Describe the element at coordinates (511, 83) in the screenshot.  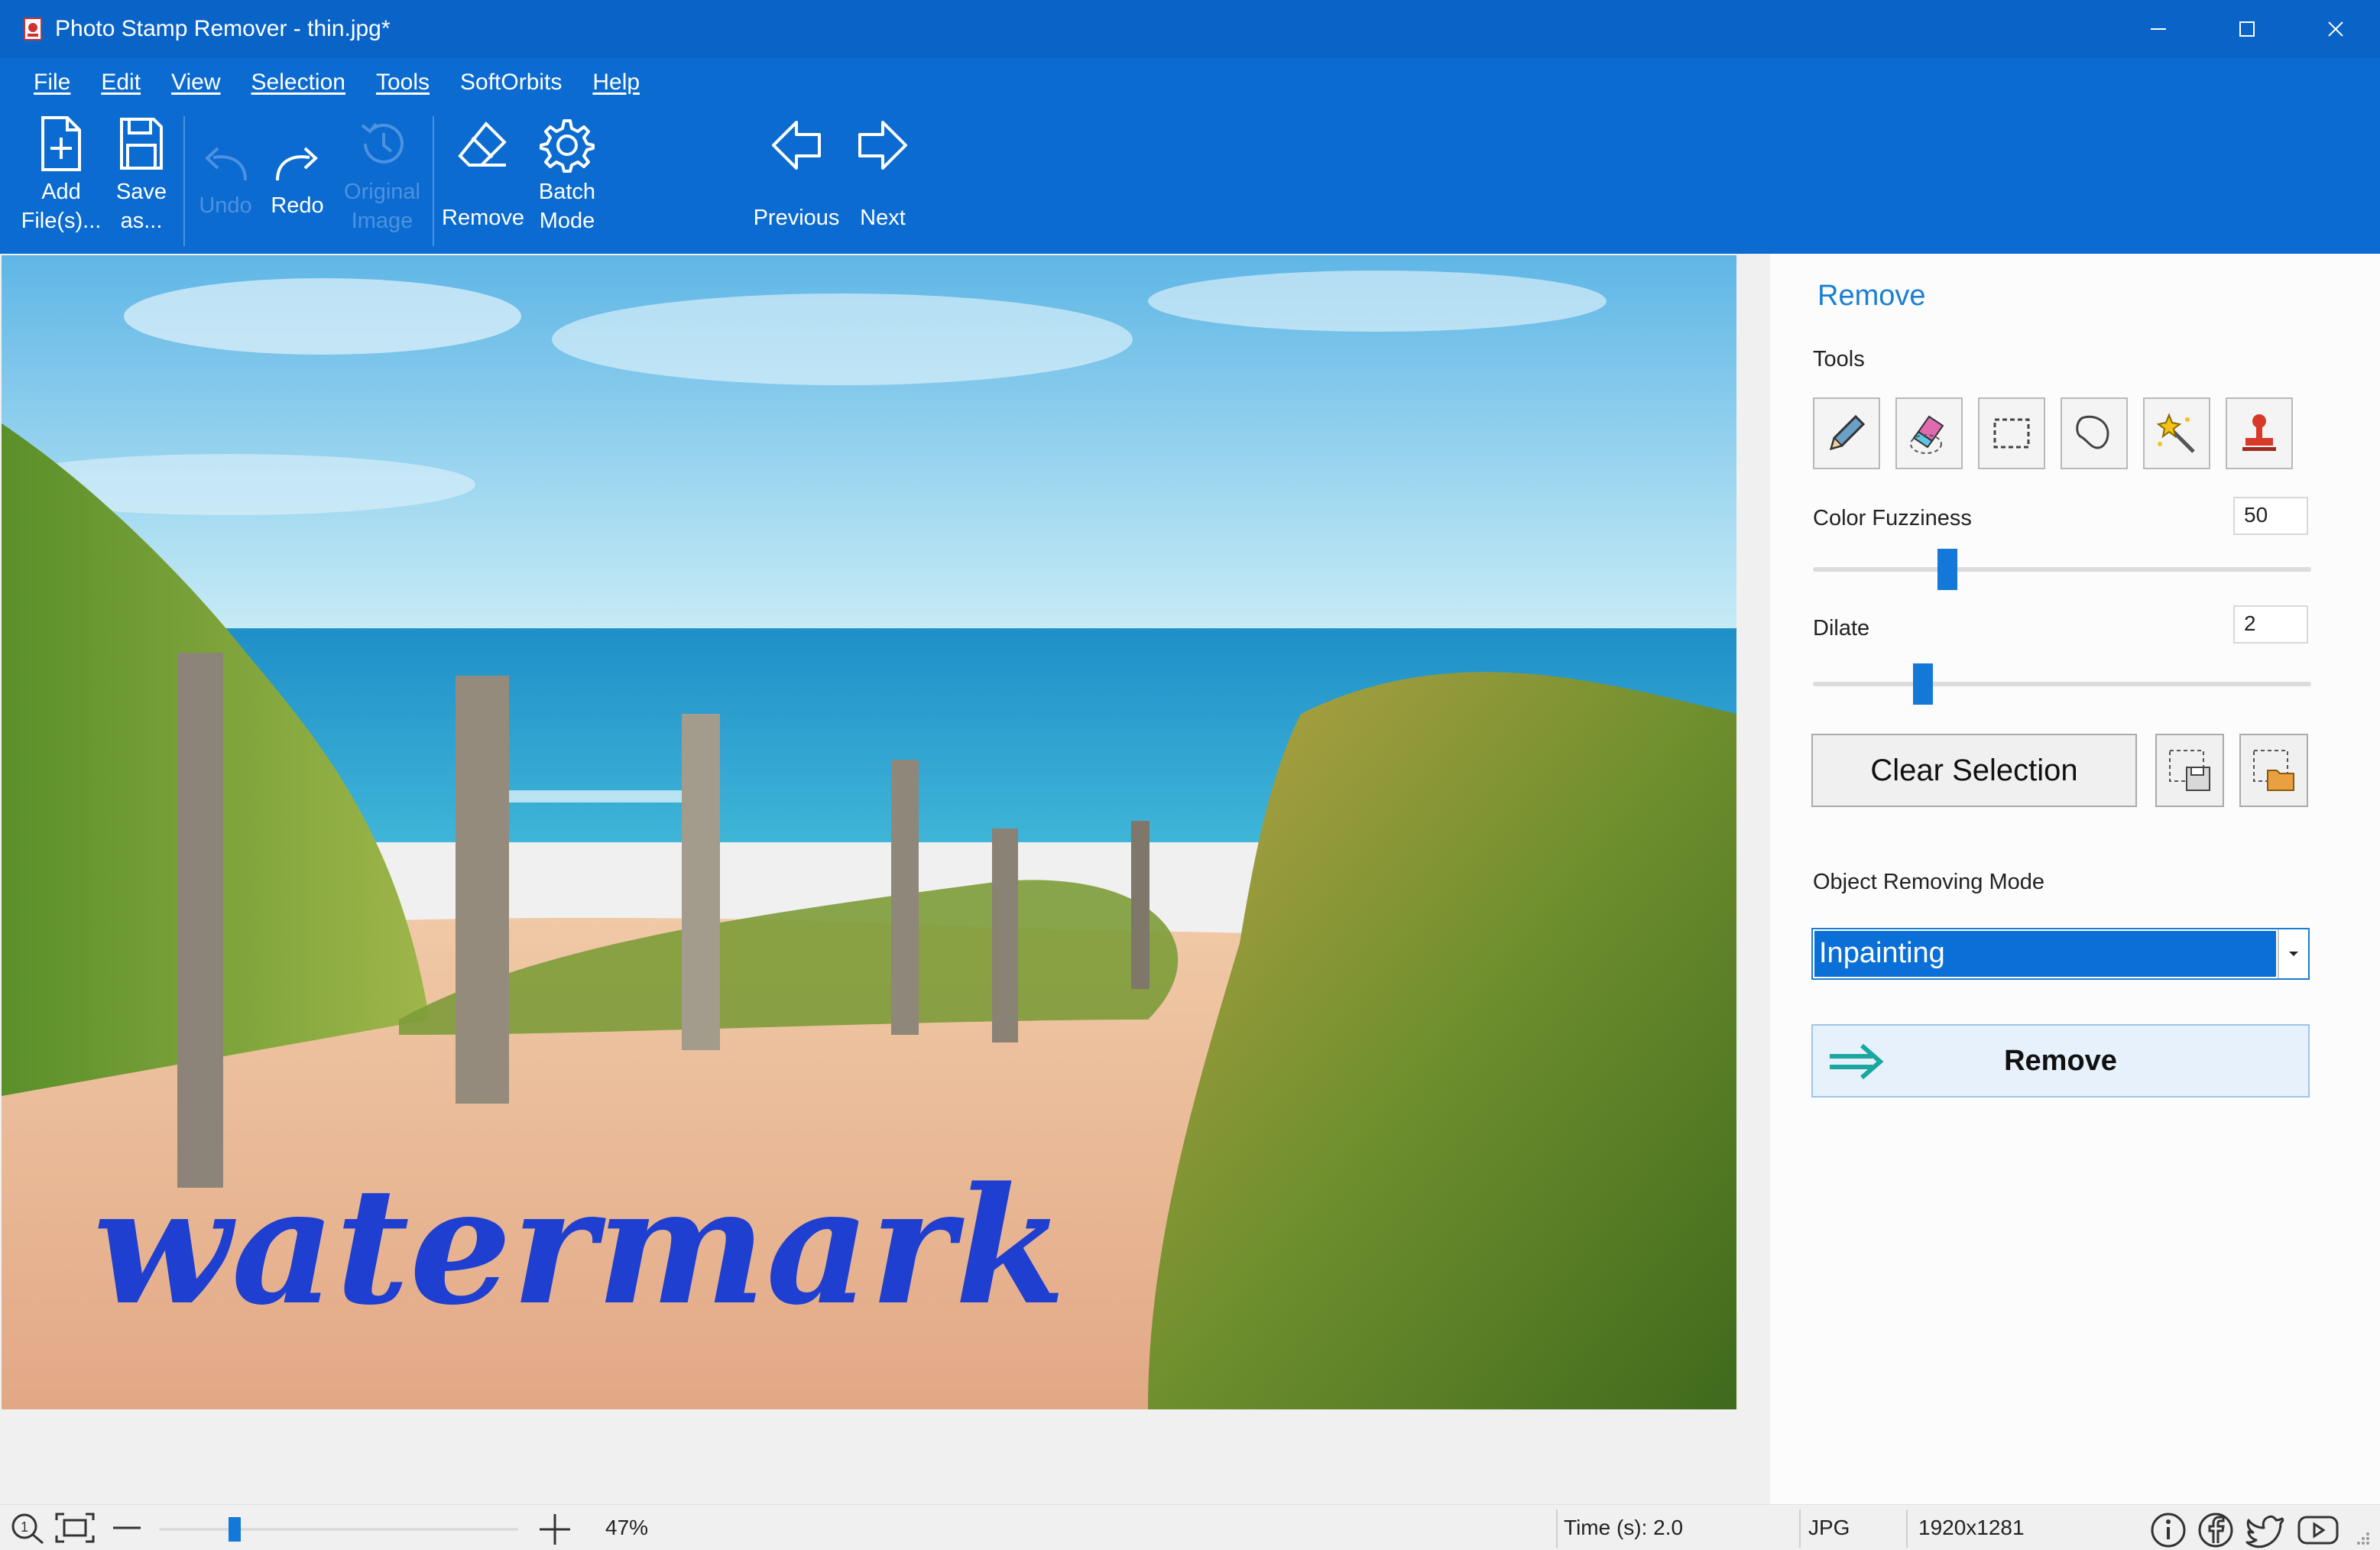
I see `menu-softorbits: SoftOrbits` at that location.